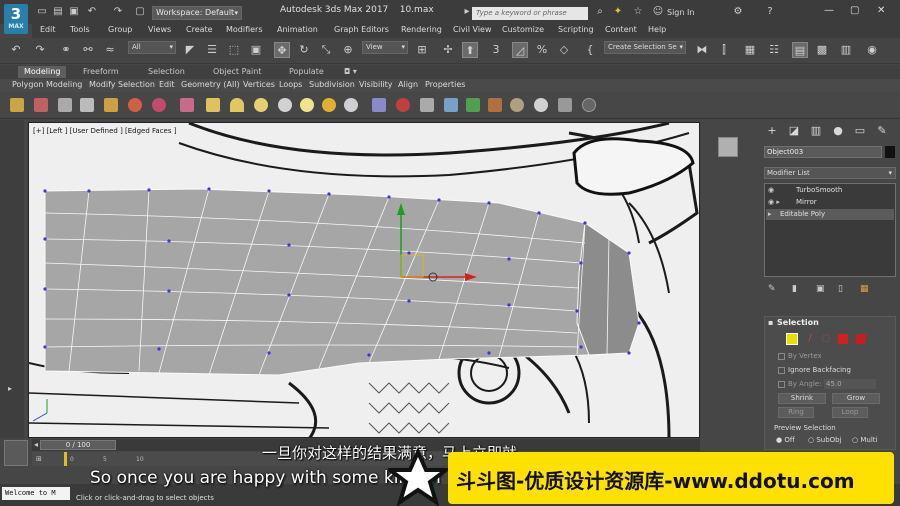 The image size is (900, 506). What do you see at coordinates (332, 84) in the screenshot?
I see `panel-subdivision: Subdivision` at bounding box center [332, 84].